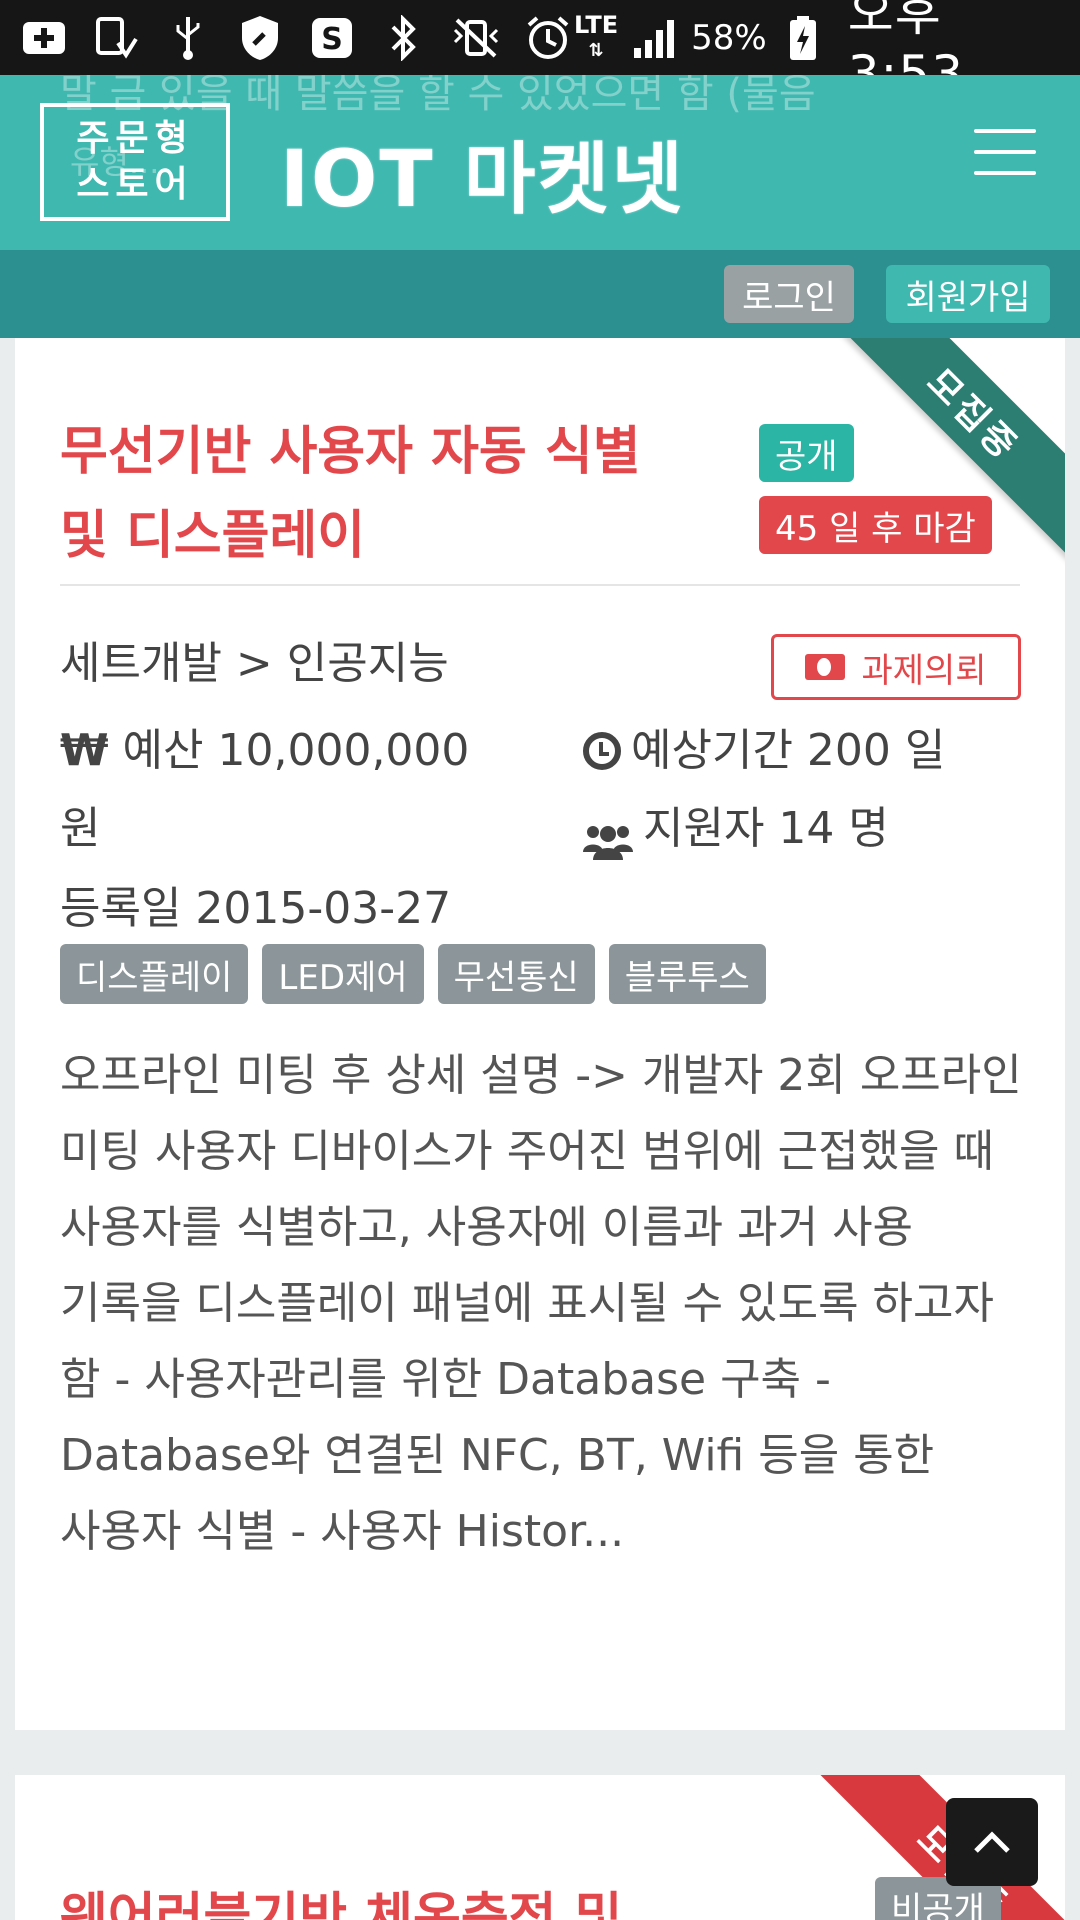 The image size is (1080, 1920). What do you see at coordinates (766, 828) in the screenshot?
I see `applicants-text: 지원자 14 명` at bounding box center [766, 828].